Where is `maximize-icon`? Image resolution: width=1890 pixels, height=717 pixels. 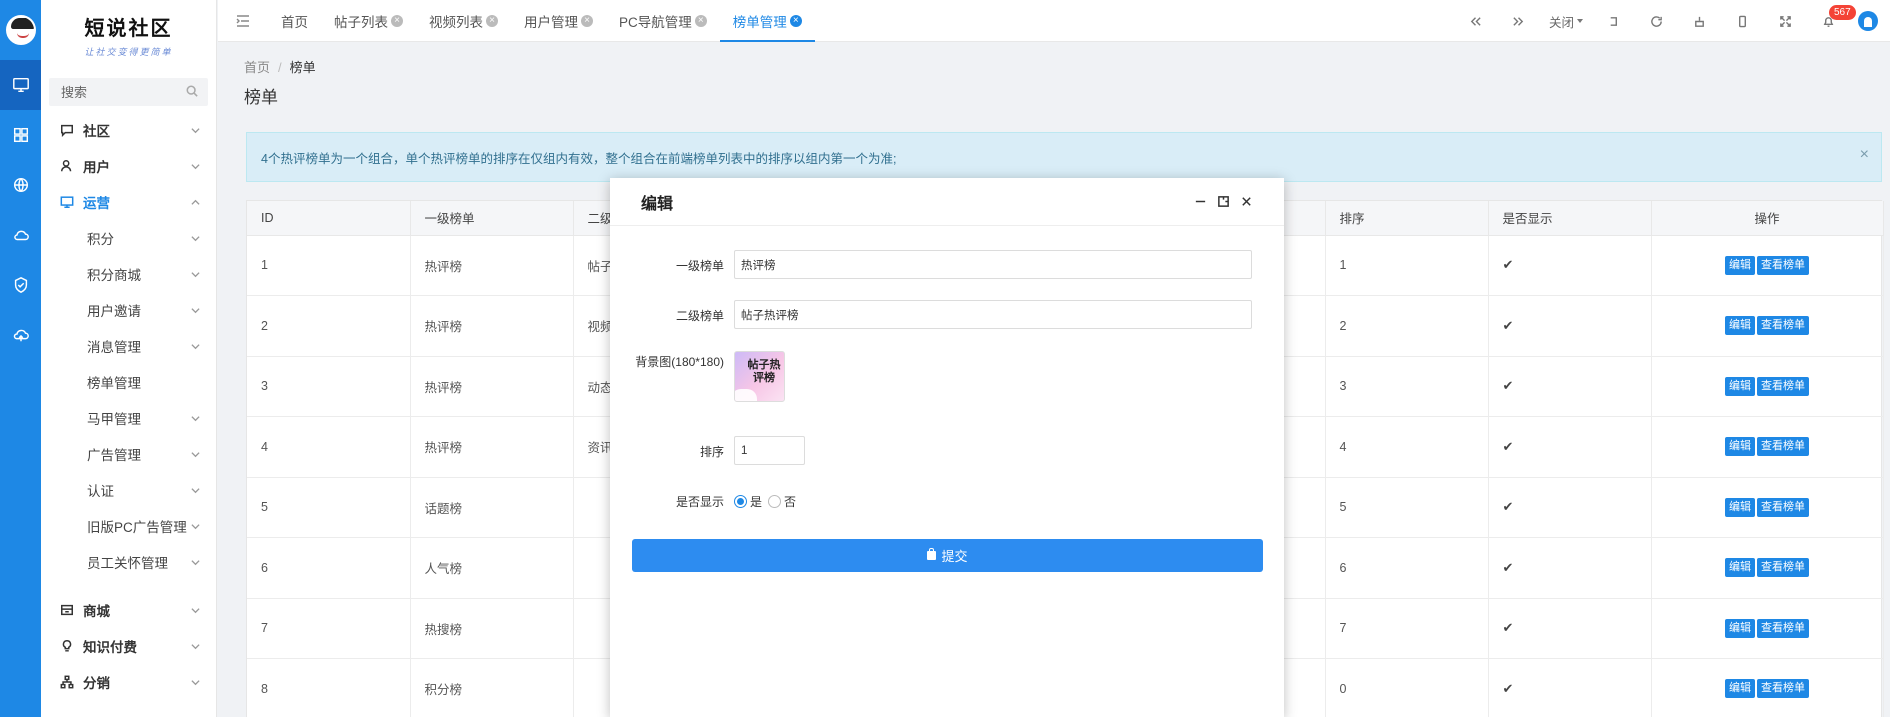 maximize-icon is located at coordinates (1223, 202).